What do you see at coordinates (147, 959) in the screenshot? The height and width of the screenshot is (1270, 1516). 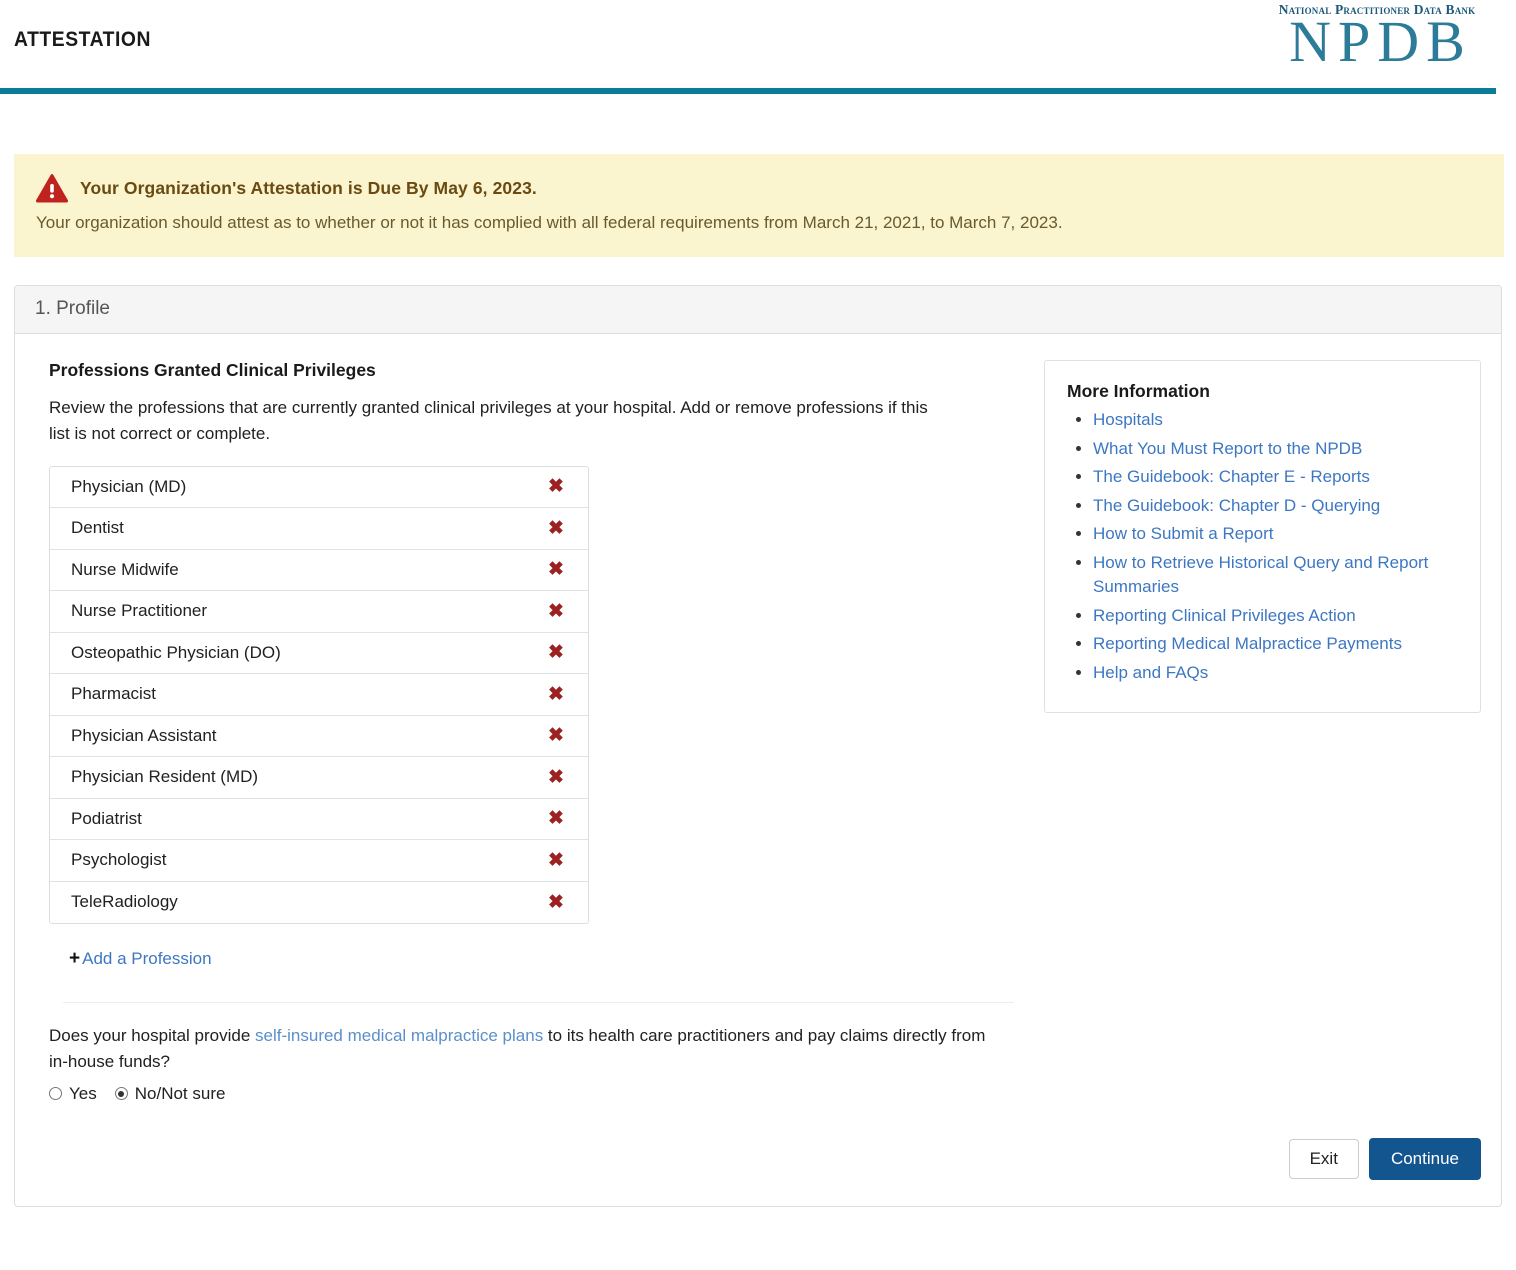 I see `add-profession-label: Add a Profession` at bounding box center [147, 959].